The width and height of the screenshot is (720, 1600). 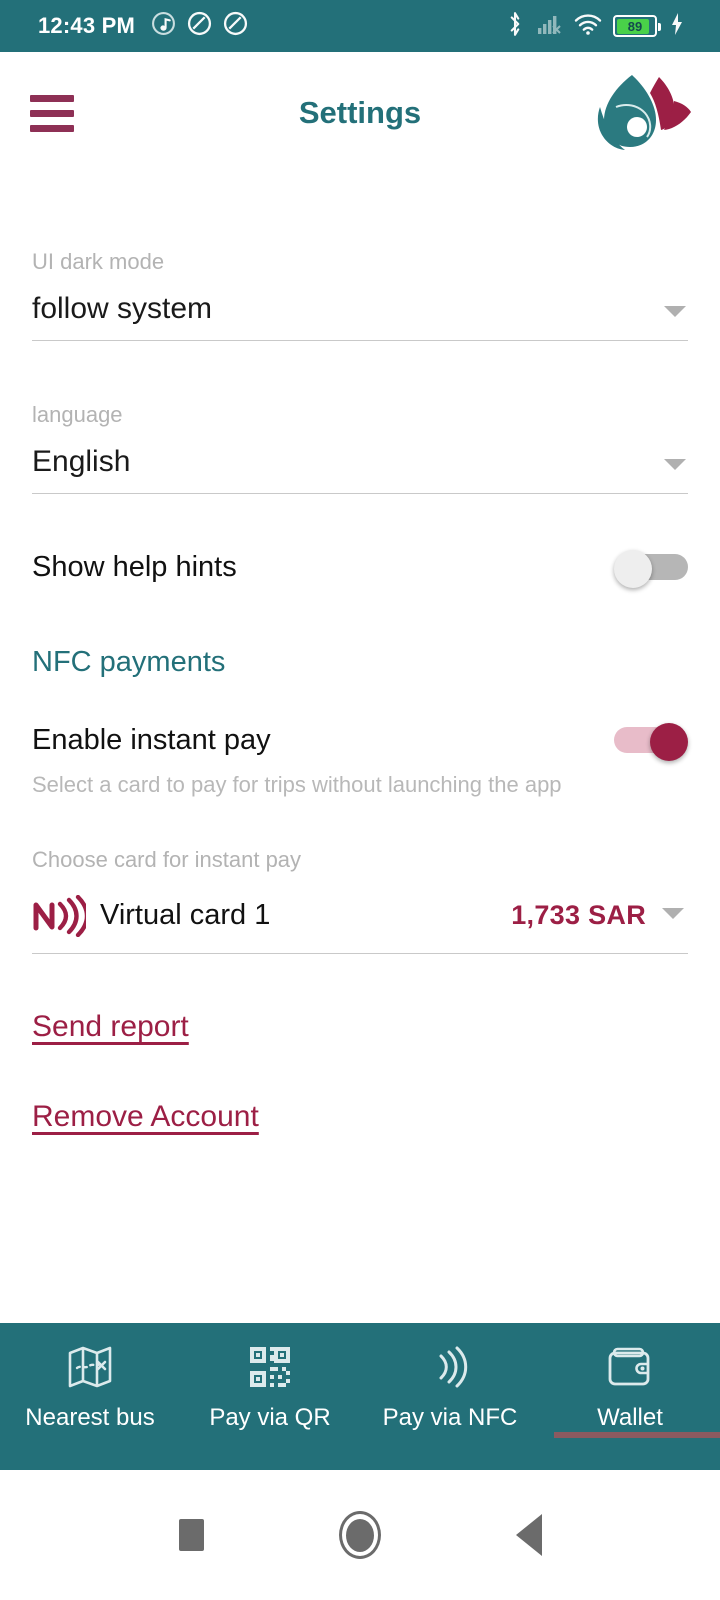 I want to click on nfc-payments-section-title: NFC payments, so click(x=129, y=662).